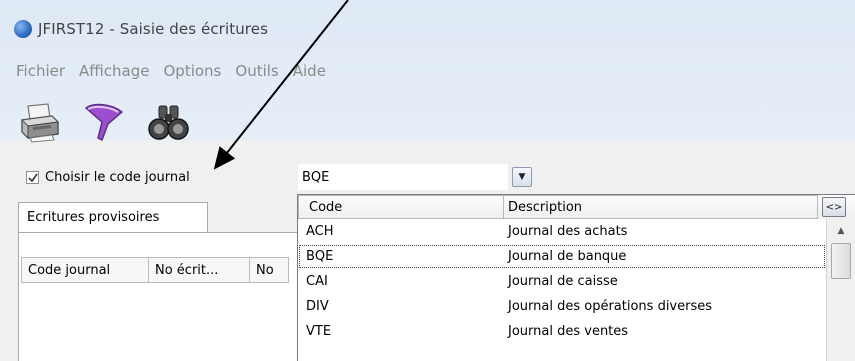 This screenshot has height=361, width=855. I want to click on list-item-description: Journal des ventes, so click(568, 331).